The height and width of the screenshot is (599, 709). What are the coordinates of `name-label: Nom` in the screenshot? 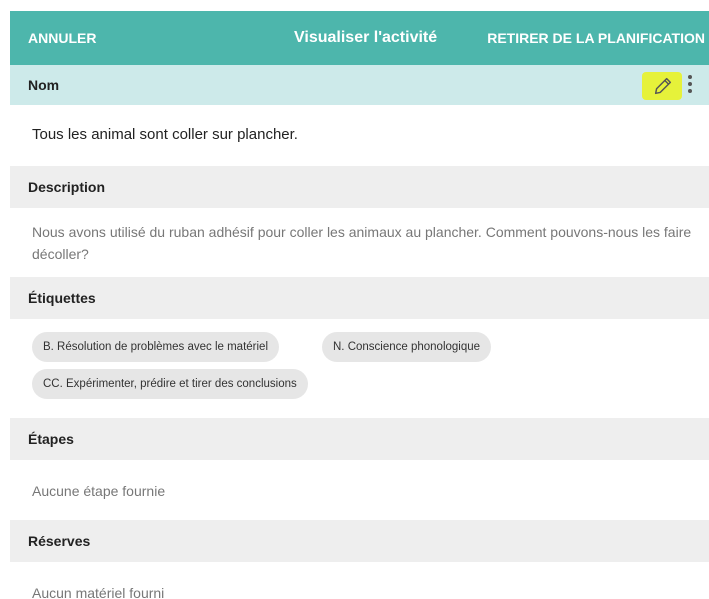 It's located at (44, 85).